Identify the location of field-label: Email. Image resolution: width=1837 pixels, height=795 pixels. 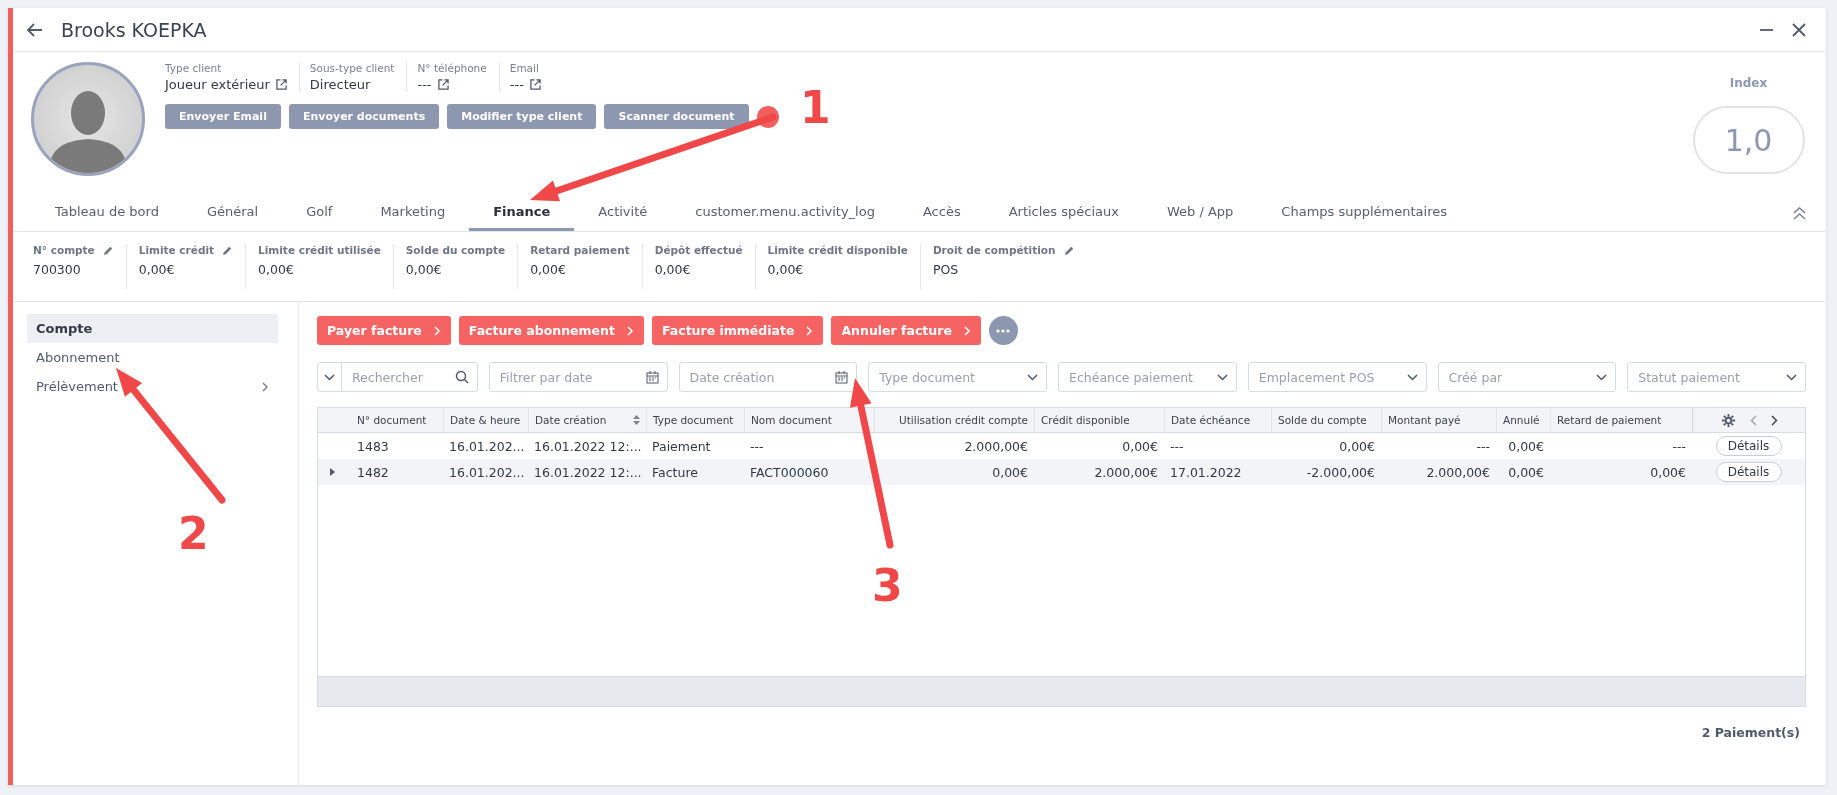
(524, 68).